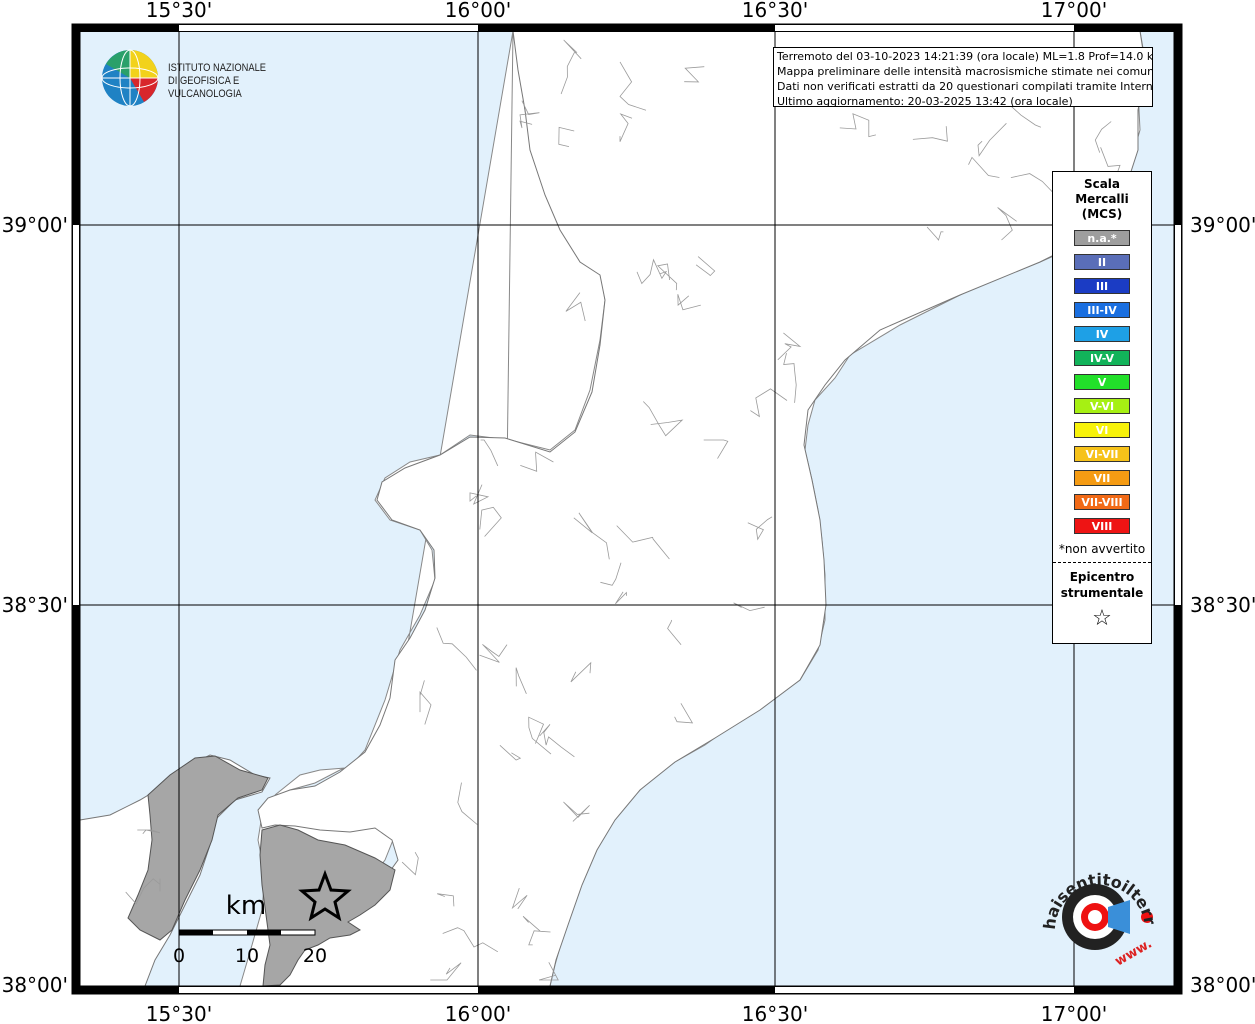  I want to click on right-label-3830: 38°30', so click(1222, 605).